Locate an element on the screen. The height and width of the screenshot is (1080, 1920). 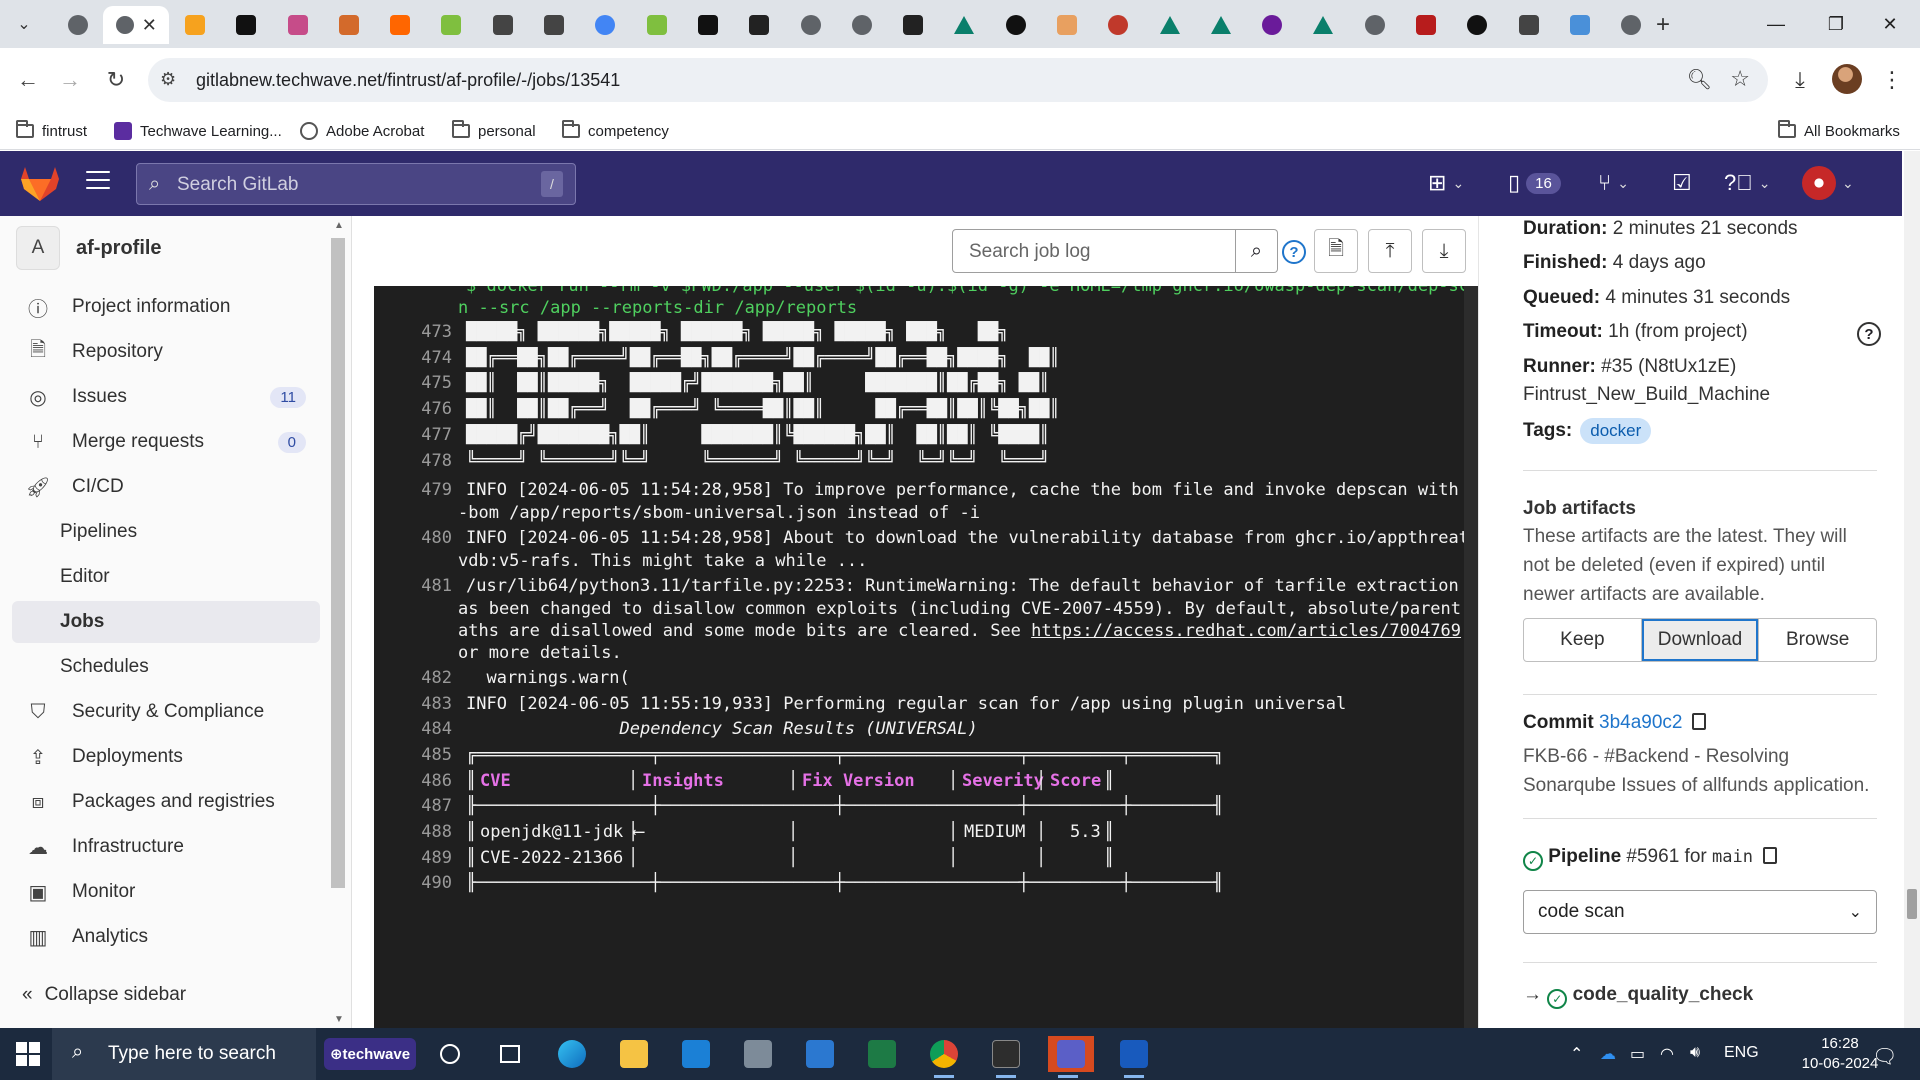
new-tab-button: + is located at coordinates (1663, 25).